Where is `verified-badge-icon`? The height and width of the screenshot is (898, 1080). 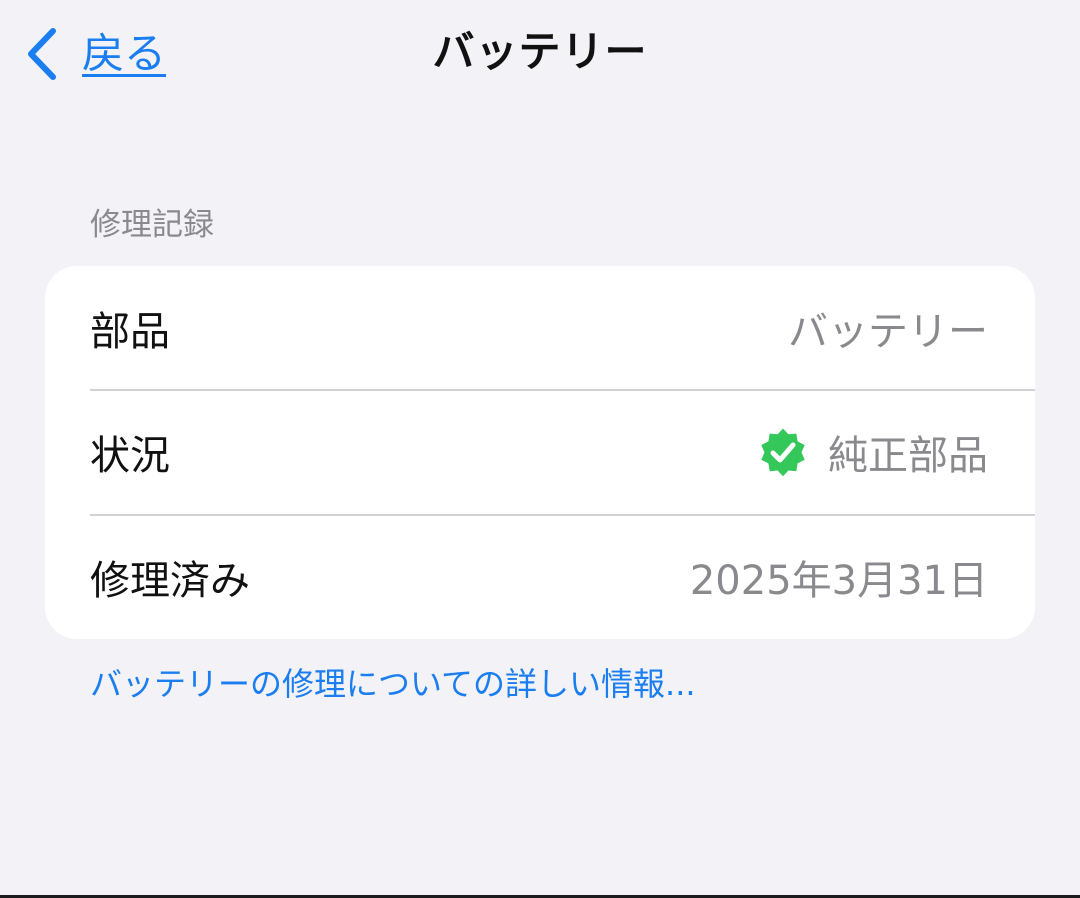 verified-badge-icon is located at coordinates (783, 452).